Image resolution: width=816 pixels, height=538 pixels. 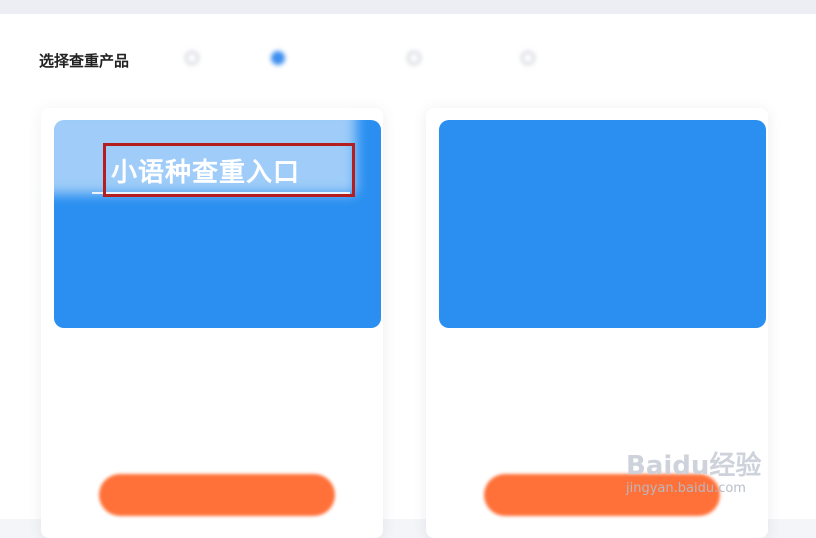 I want to click on watermark-logo: Baidu经验, so click(x=694, y=466).